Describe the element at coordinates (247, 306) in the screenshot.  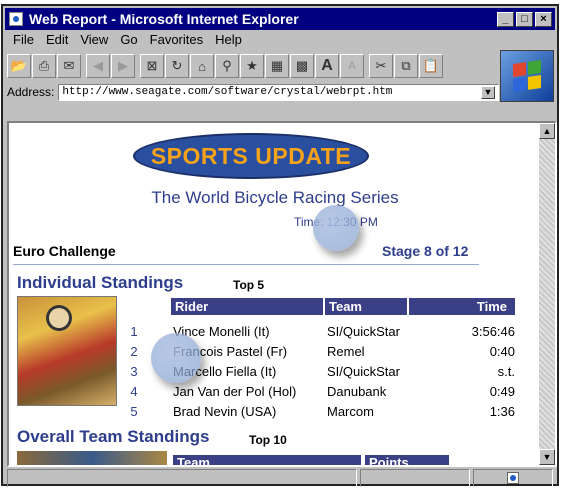
I see `header-rider: Rider` at that location.